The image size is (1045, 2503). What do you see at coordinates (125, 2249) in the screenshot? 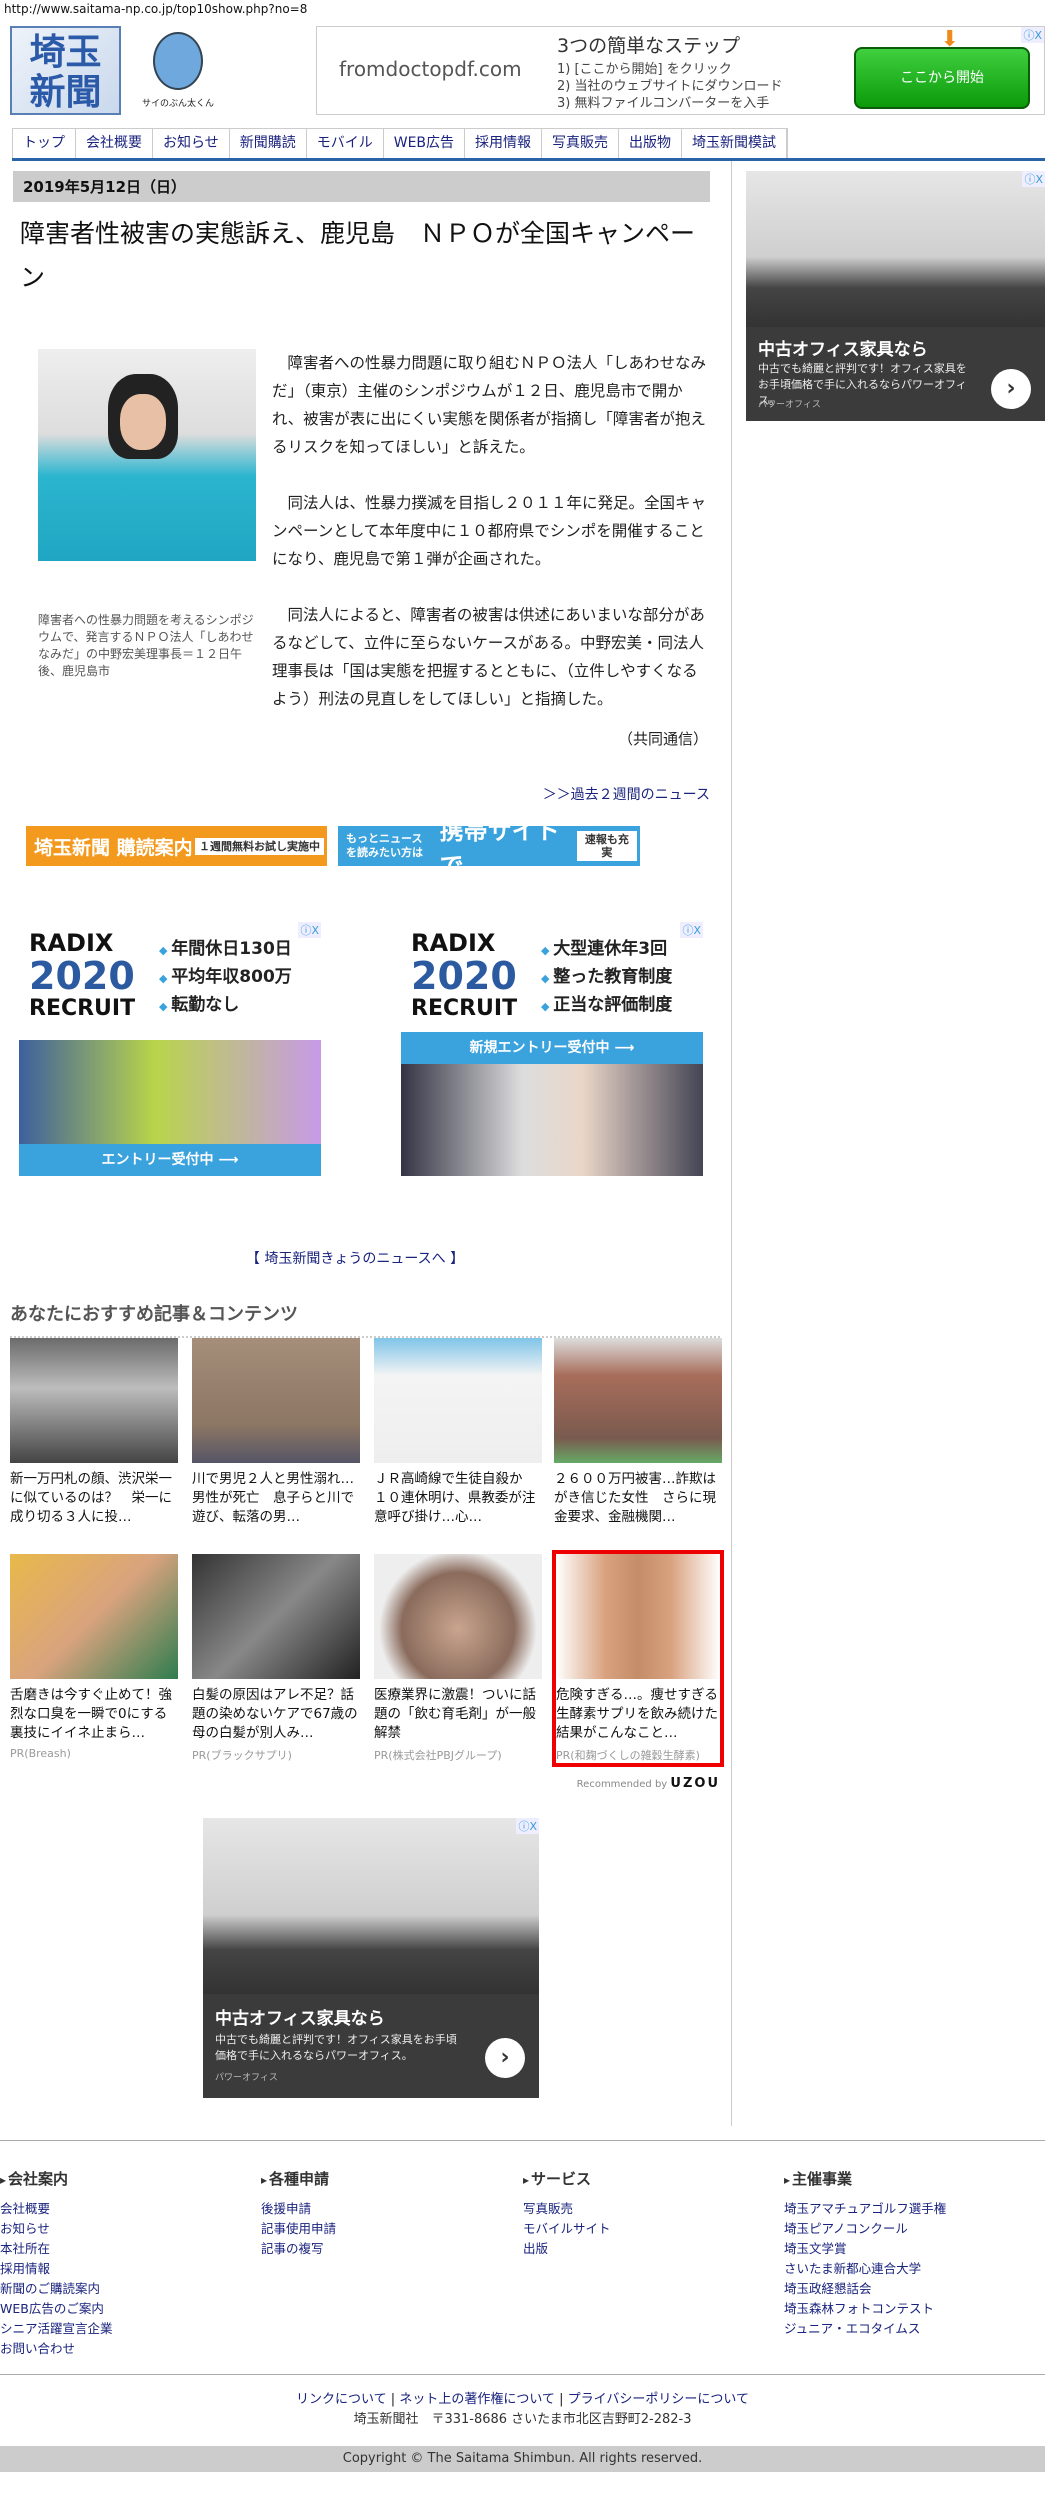
I see `footer-link: 本社所在` at bounding box center [125, 2249].